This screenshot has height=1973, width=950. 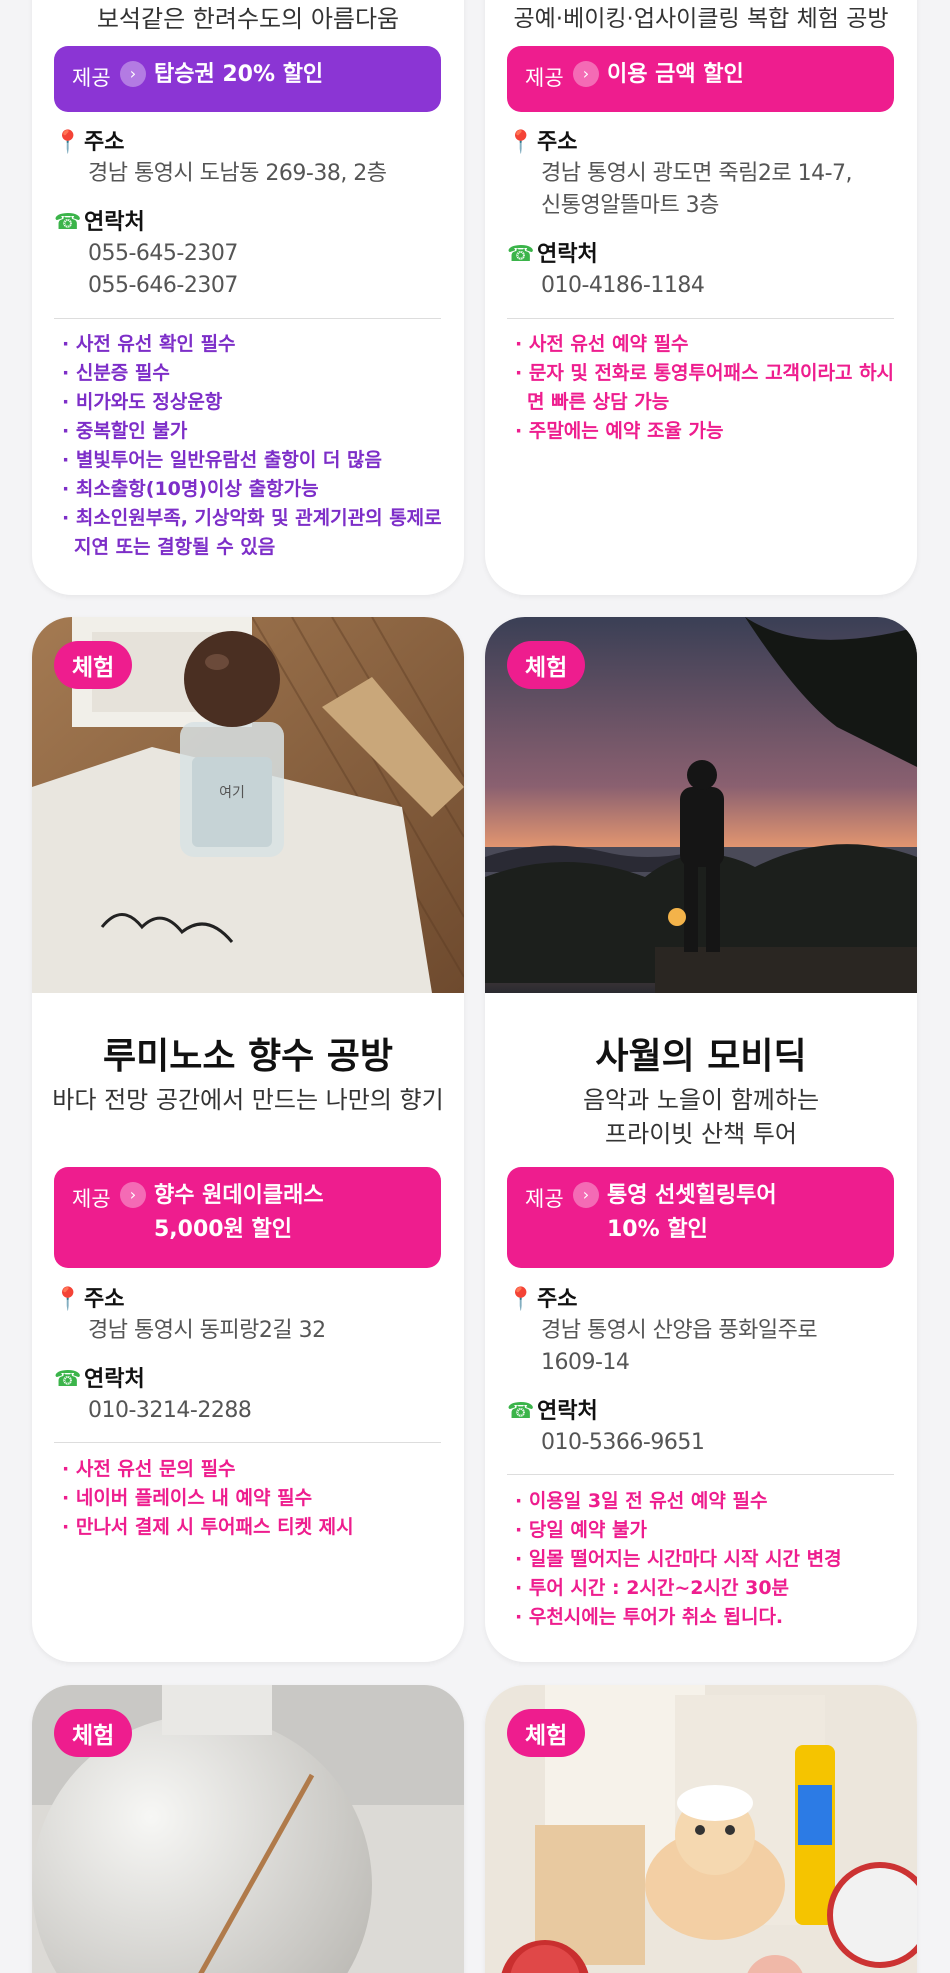 What do you see at coordinates (142, 402) in the screenshot?
I see `note-item: · 비가와도 정상운항` at bounding box center [142, 402].